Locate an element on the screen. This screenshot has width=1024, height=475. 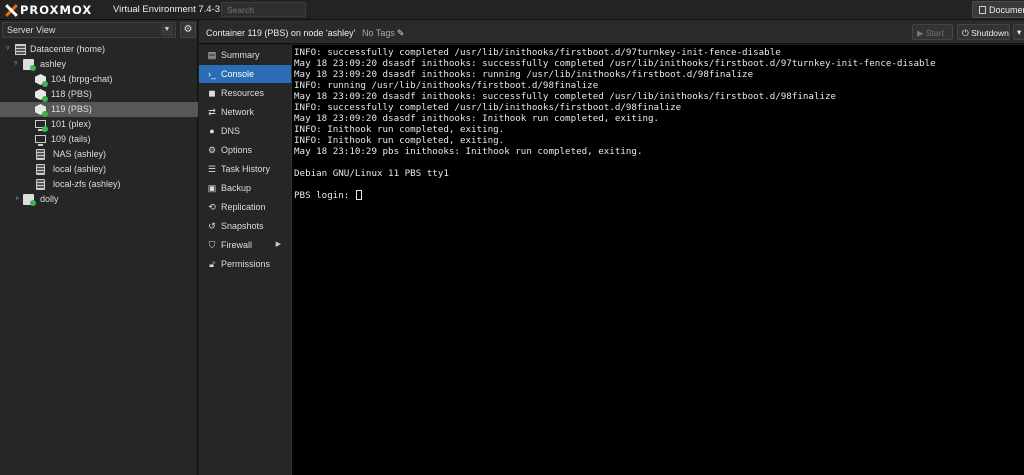
tree-item-storage-local-zfs: local-zfs (ashley) is located at coordinates (99, 184).